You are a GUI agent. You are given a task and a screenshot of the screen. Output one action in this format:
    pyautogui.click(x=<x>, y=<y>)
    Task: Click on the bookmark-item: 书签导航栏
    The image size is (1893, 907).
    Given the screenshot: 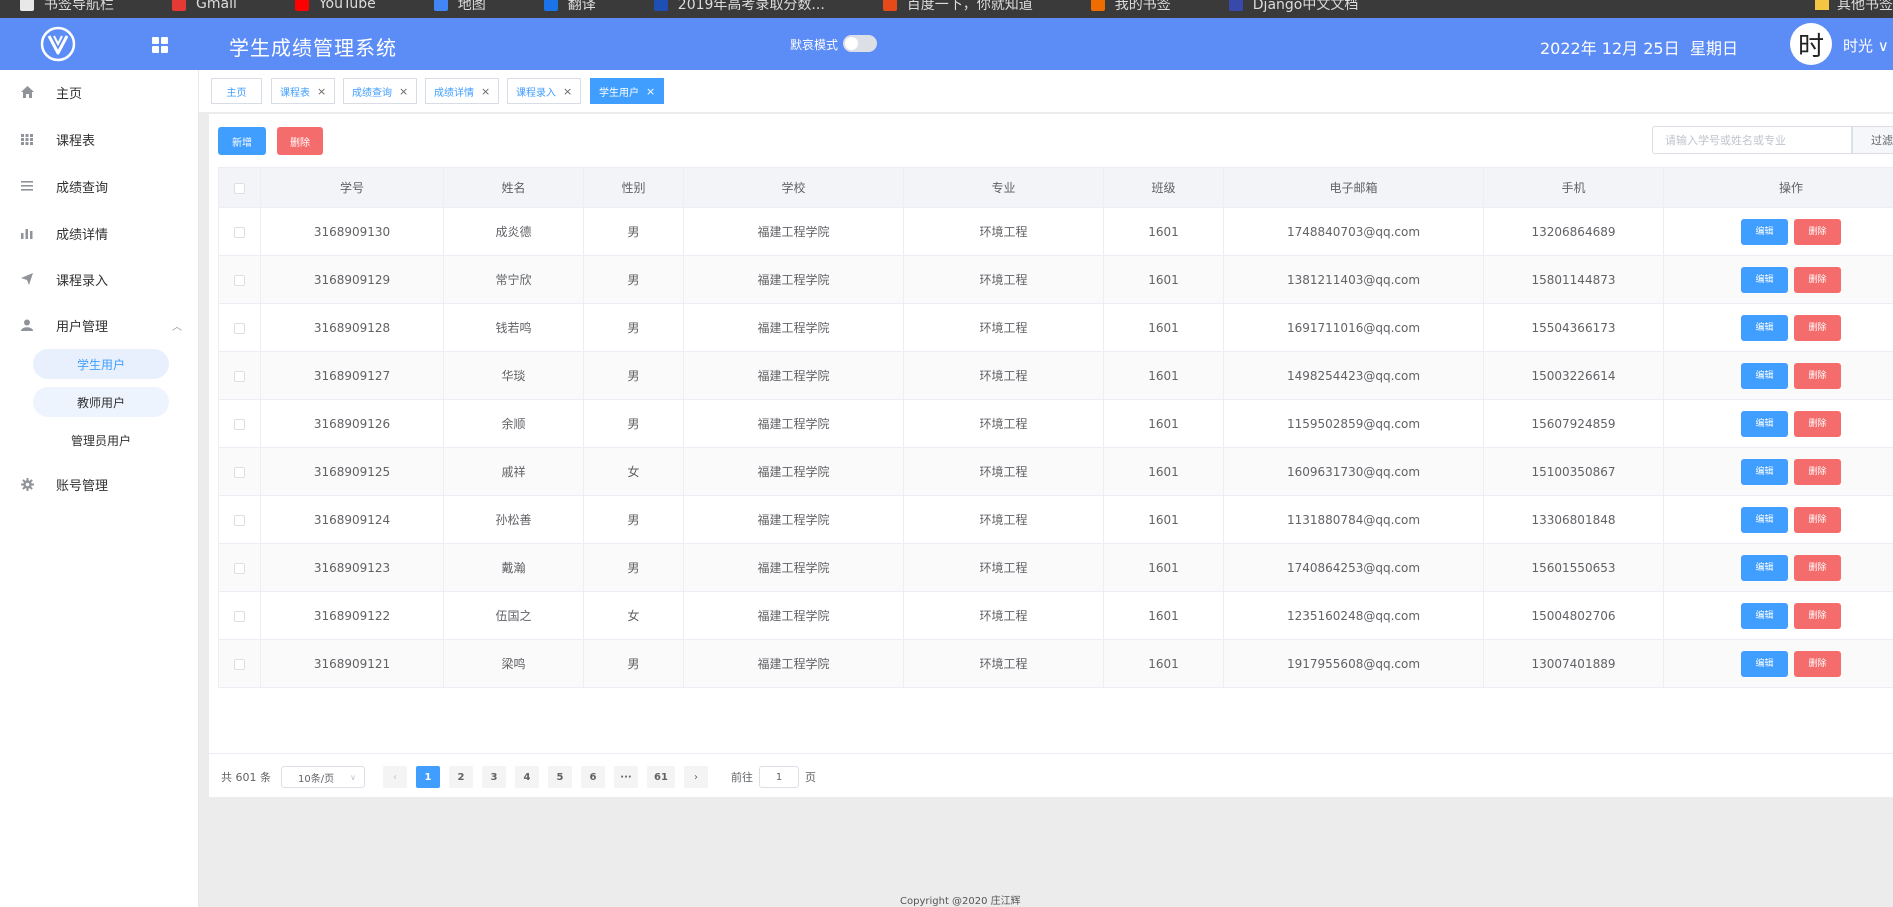 What is the action you would take?
    pyautogui.click(x=67, y=7)
    